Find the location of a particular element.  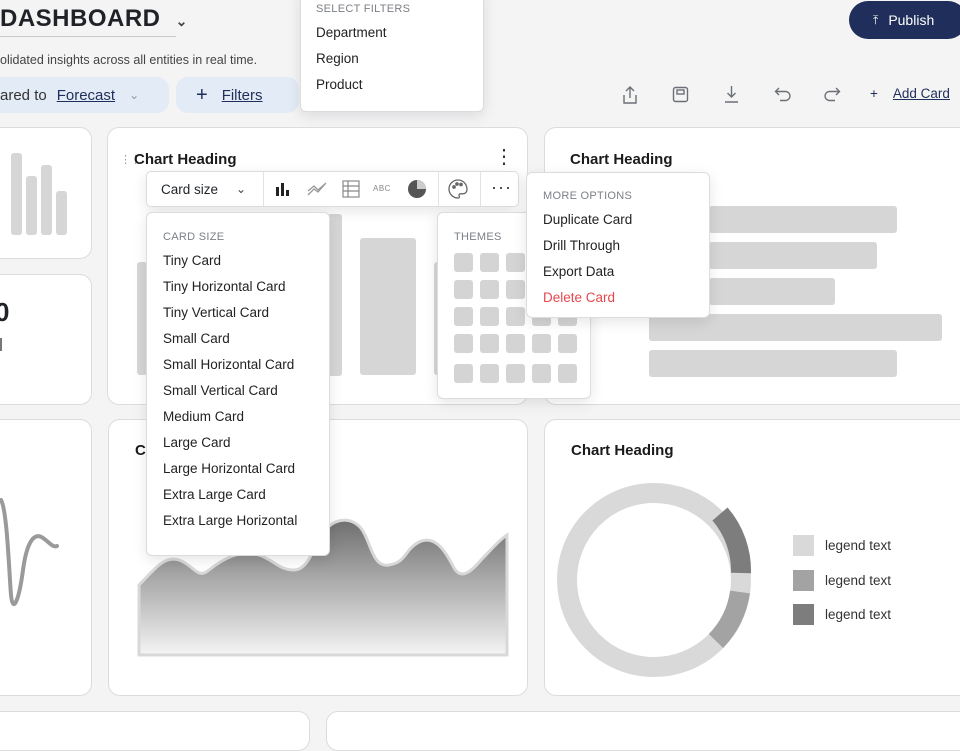

card-size-option: Large Card is located at coordinates (246, 442).